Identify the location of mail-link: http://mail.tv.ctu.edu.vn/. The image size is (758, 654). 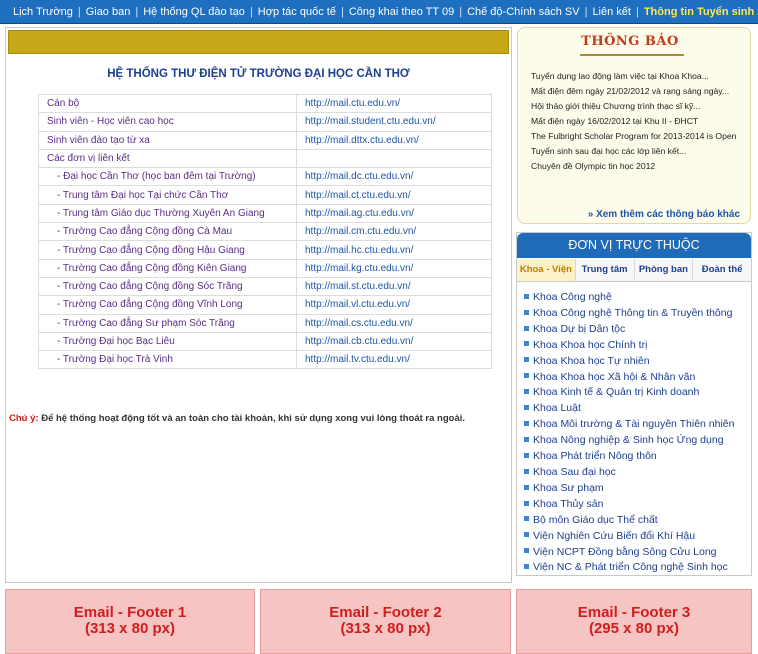
(394, 360).